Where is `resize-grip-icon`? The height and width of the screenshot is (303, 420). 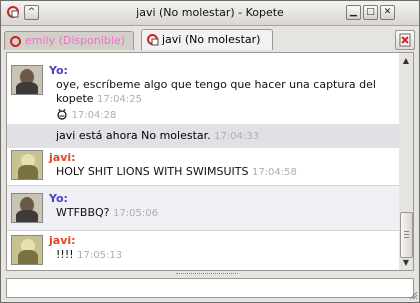
resize-grip-icon is located at coordinates (413, 295).